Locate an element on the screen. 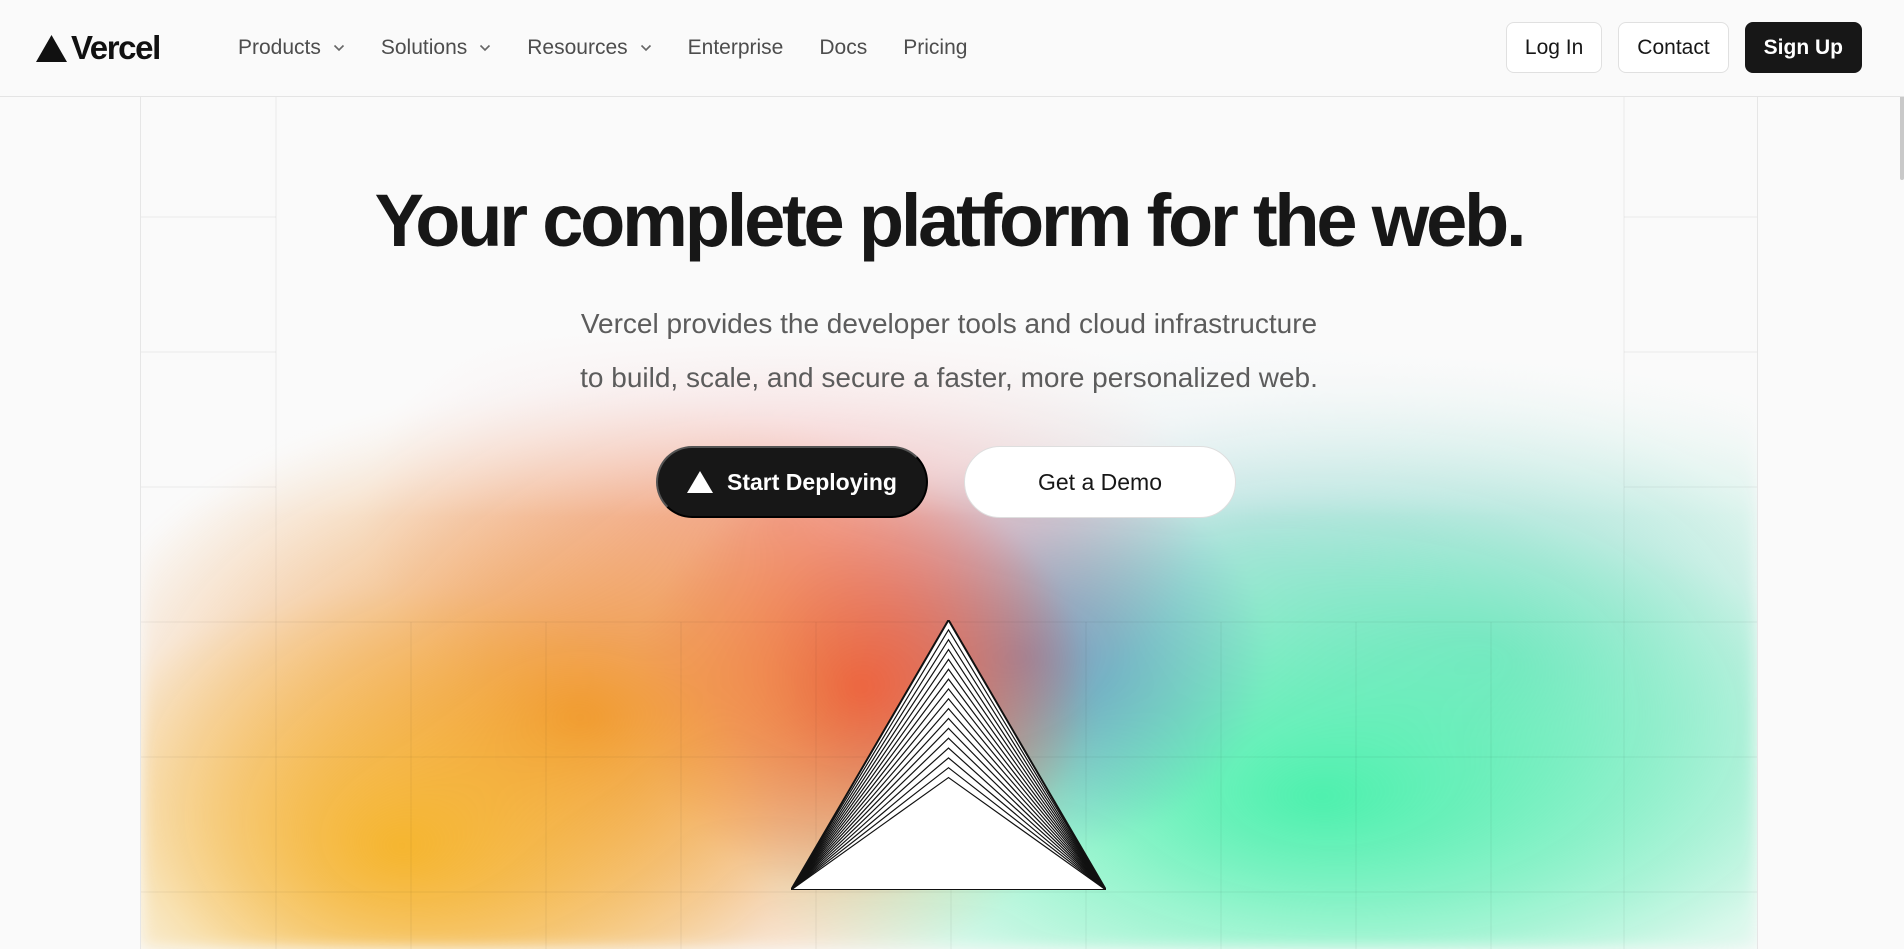  nav-solutions: Solutions is located at coordinates (436, 48).